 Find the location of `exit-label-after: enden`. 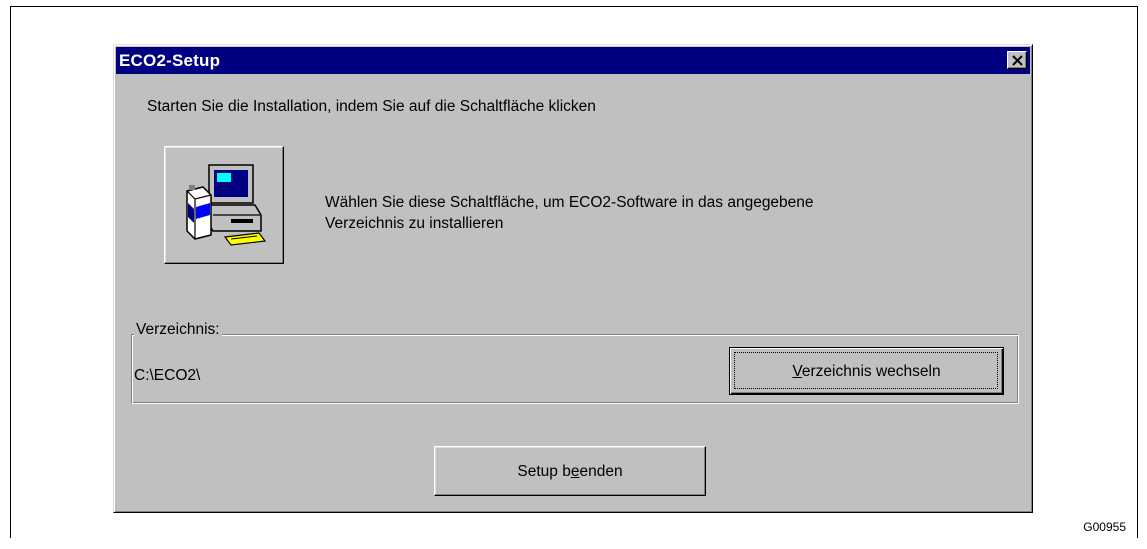

exit-label-after: enden is located at coordinates (601, 471).